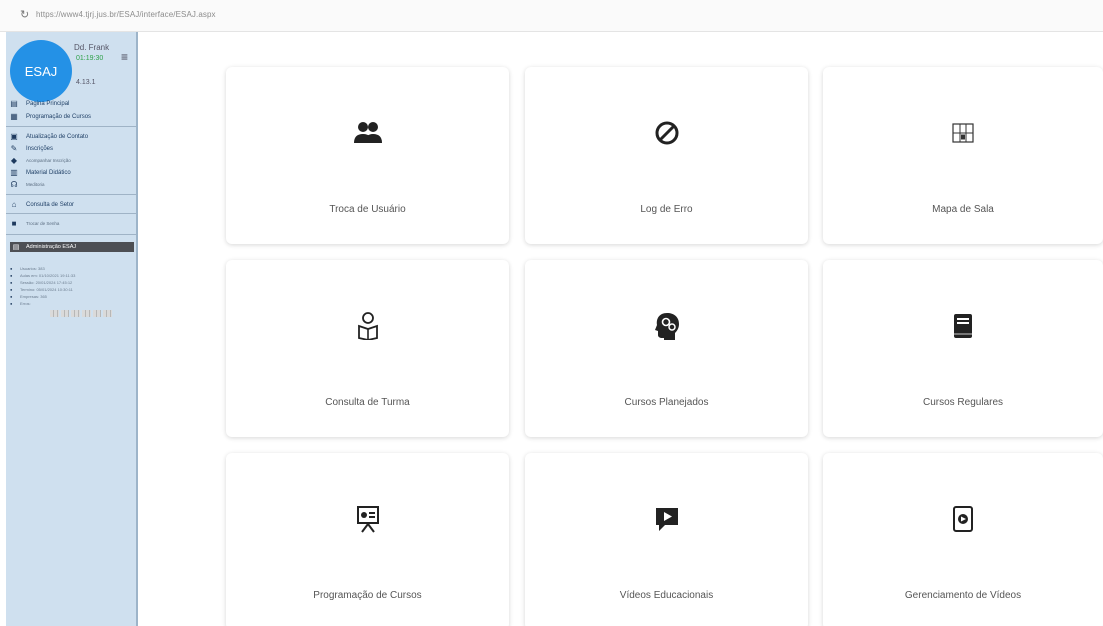 Image resolution: width=1103 pixels, height=626 pixels. I want to click on sidebar-item-label: Programação de Cursos, so click(59, 116).